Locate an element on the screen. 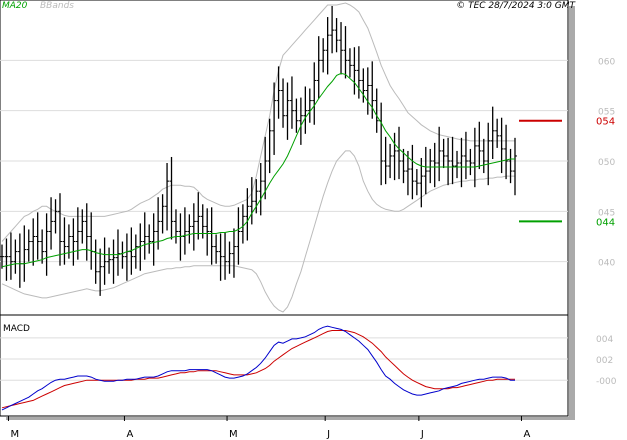  support-level-label: 044 is located at coordinates (605, 222).